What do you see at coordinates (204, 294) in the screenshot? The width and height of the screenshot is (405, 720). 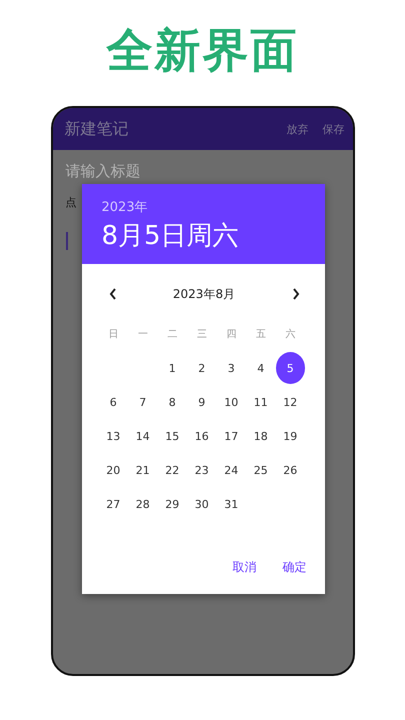 I see `month-label: 2023年8月` at bounding box center [204, 294].